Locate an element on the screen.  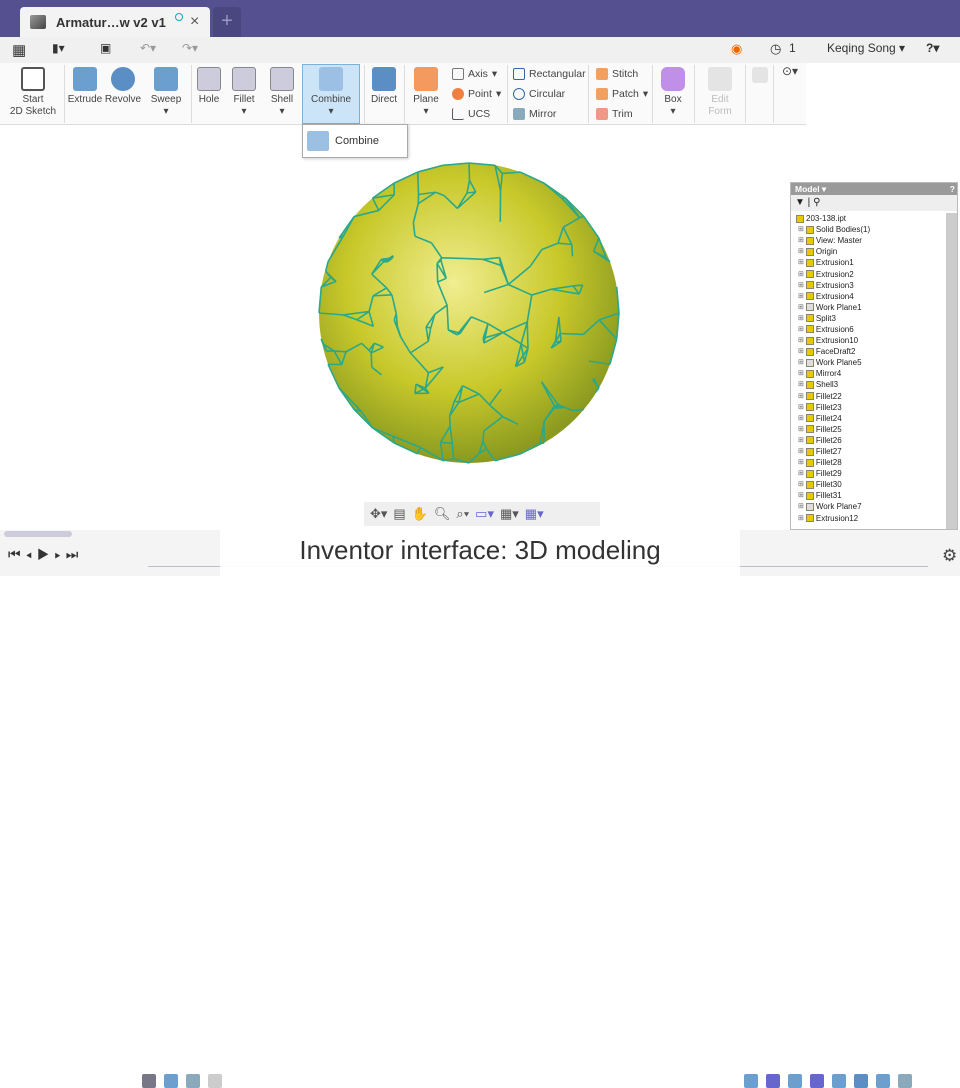
tree-item: ⊞Work Plane1 is located at coordinates (869, 307).